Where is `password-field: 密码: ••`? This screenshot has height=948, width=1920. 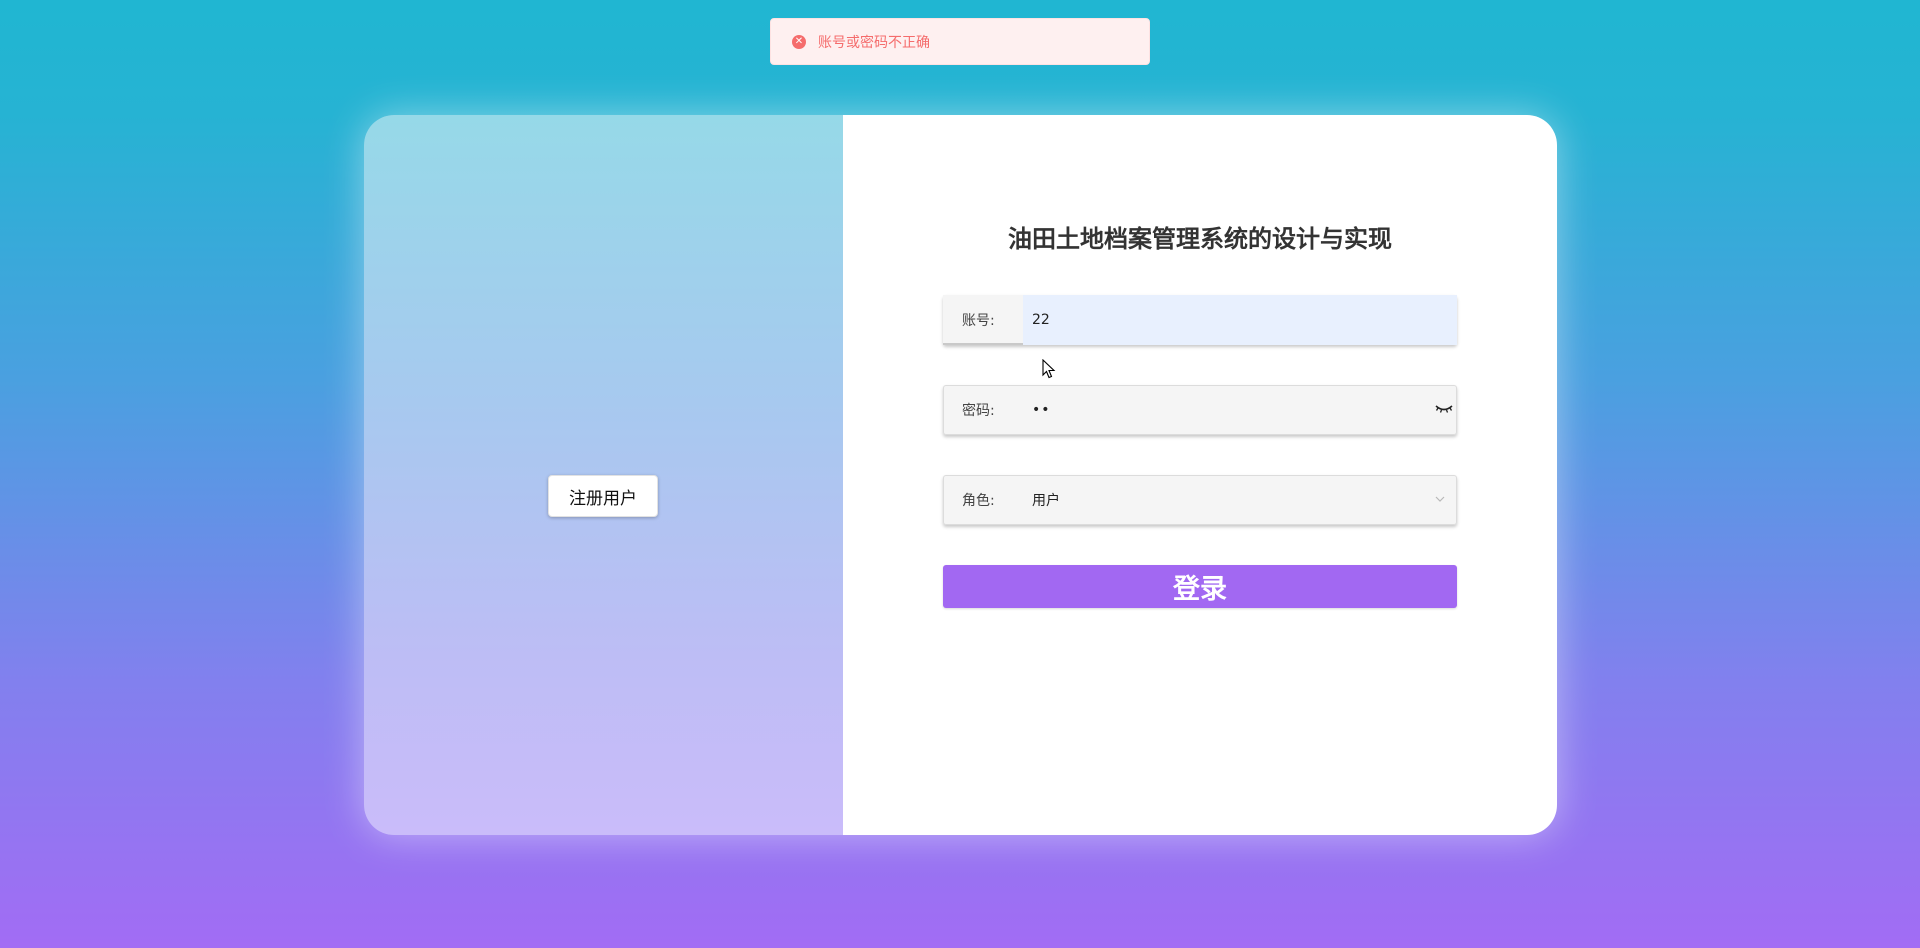
password-field: 密码: •• is located at coordinates (1200, 410).